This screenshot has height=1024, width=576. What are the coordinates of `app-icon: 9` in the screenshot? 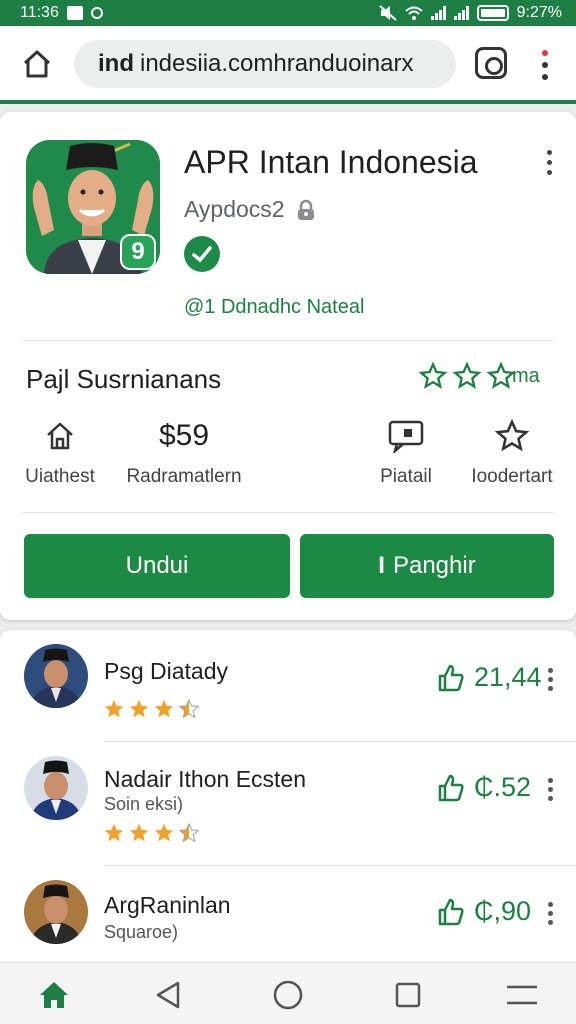 It's located at (93, 207).